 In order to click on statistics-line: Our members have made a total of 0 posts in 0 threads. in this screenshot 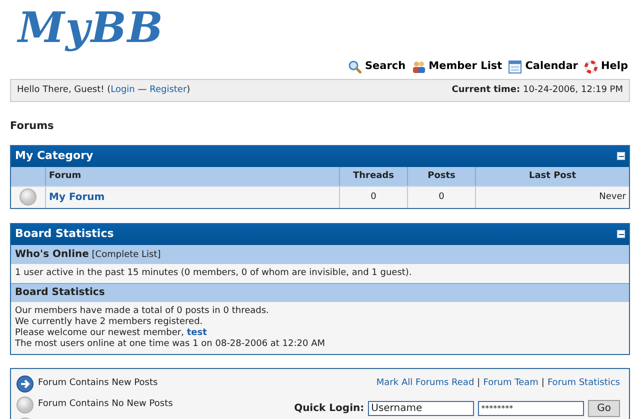, I will do `click(142, 311)`.